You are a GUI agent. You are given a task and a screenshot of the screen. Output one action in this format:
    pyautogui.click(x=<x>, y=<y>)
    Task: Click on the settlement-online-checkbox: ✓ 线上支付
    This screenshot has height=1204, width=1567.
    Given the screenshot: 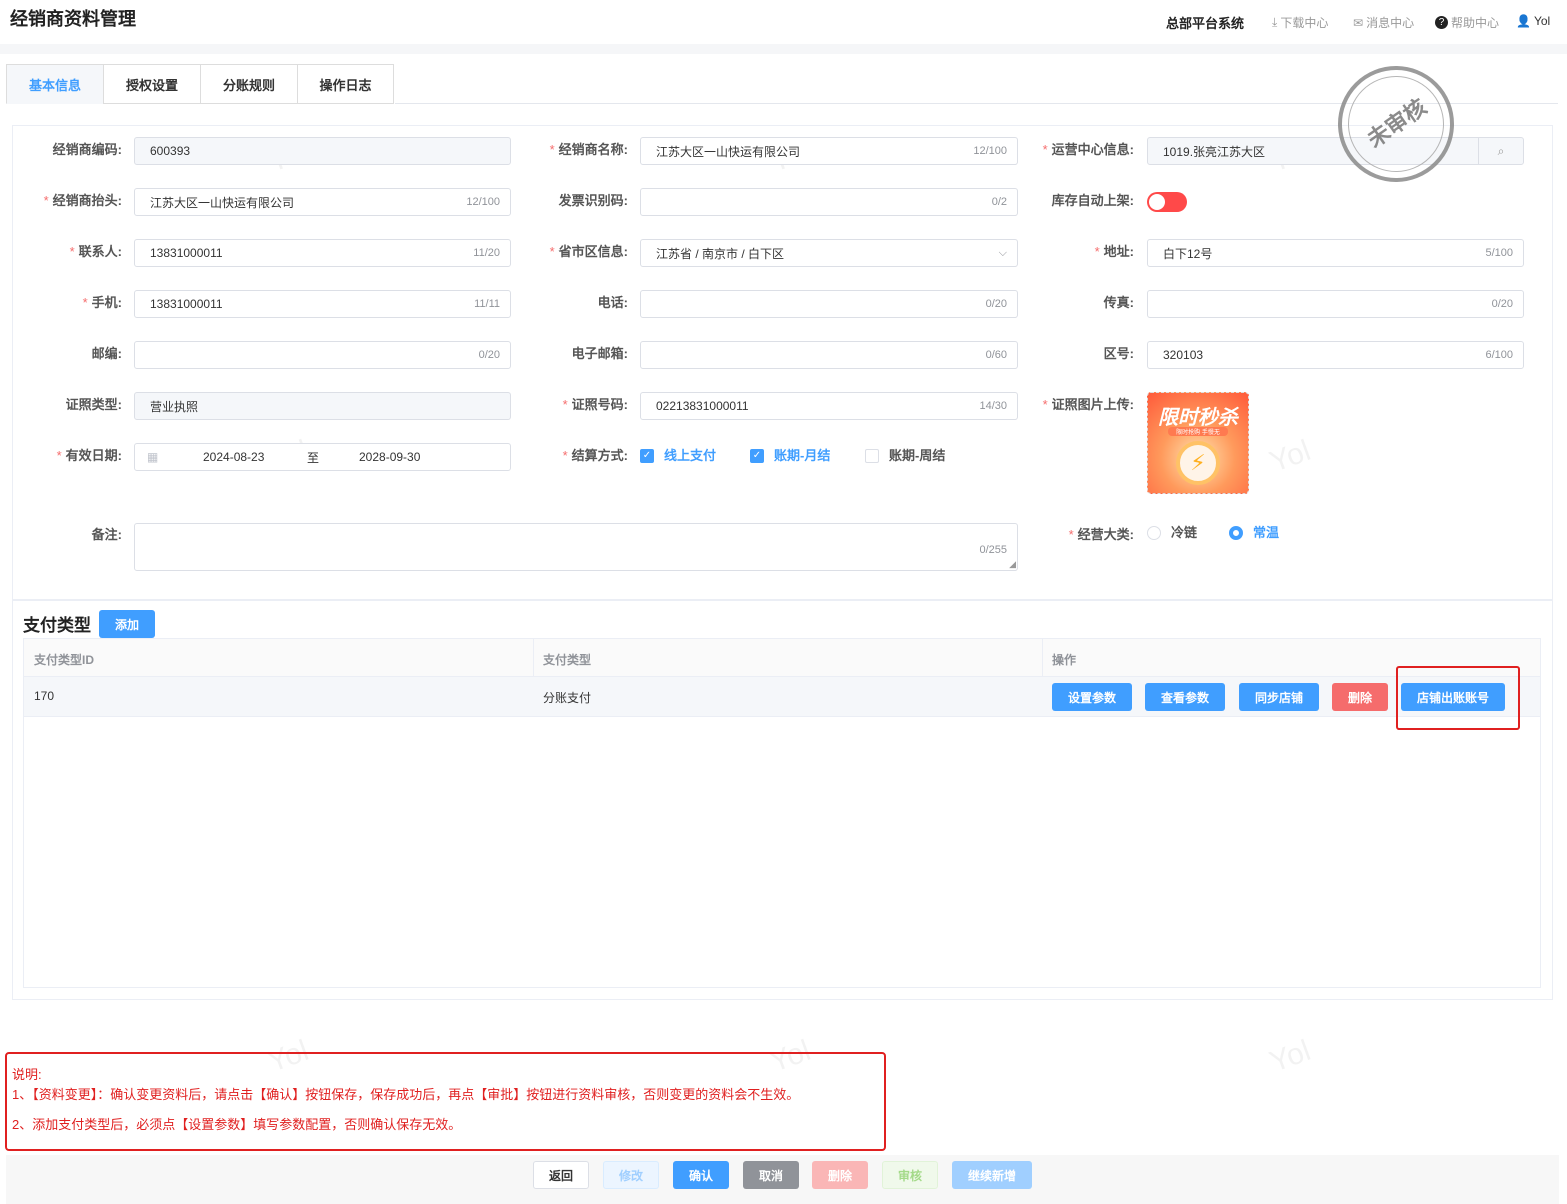 What is the action you would take?
    pyautogui.click(x=678, y=456)
    